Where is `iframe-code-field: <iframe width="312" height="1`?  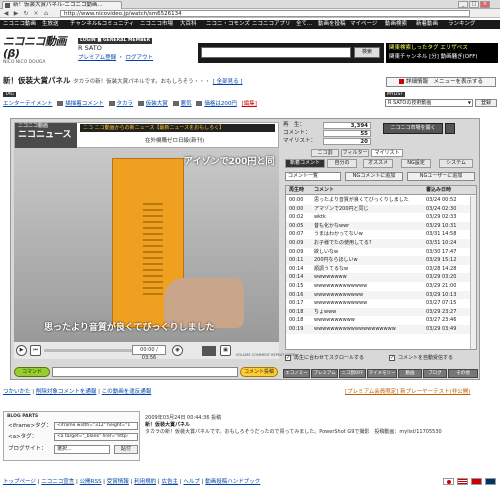
iframe-code-field: <iframe width="312" height="1 is located at coordinates (96, 426).